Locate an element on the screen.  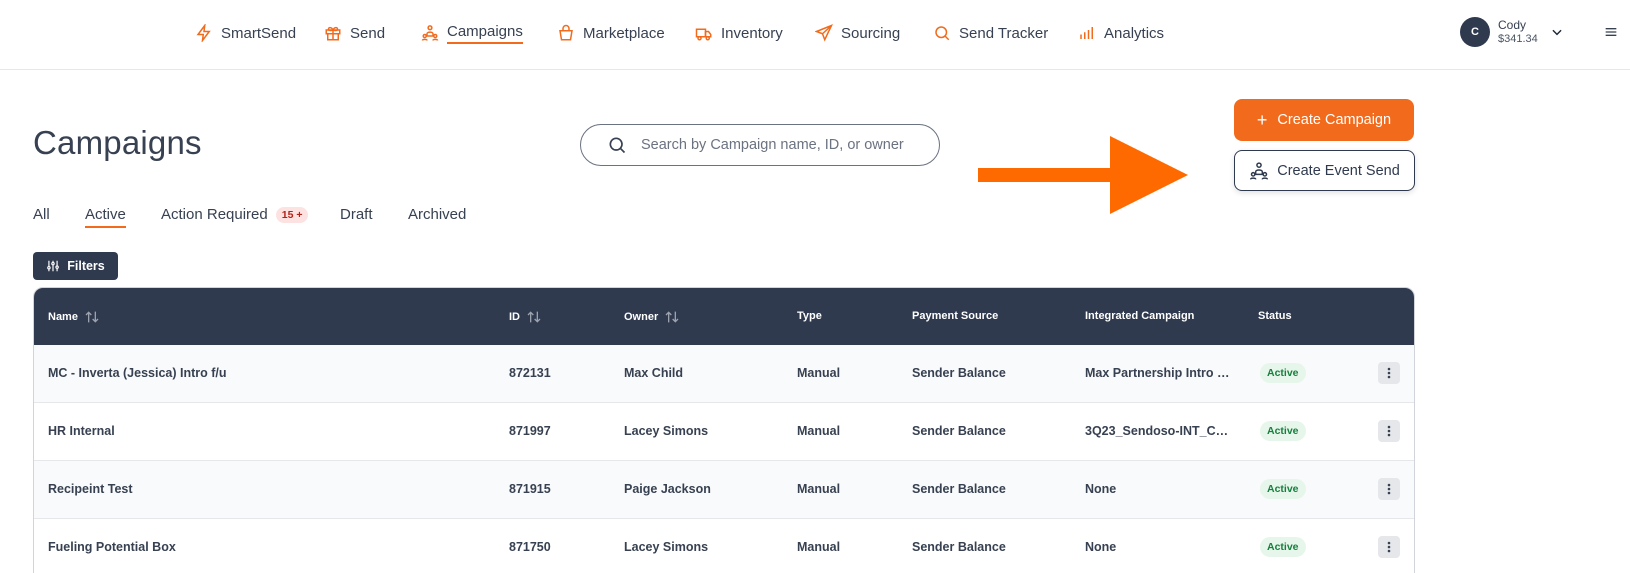
tab-active: Active is located at coordinates (105, 217).